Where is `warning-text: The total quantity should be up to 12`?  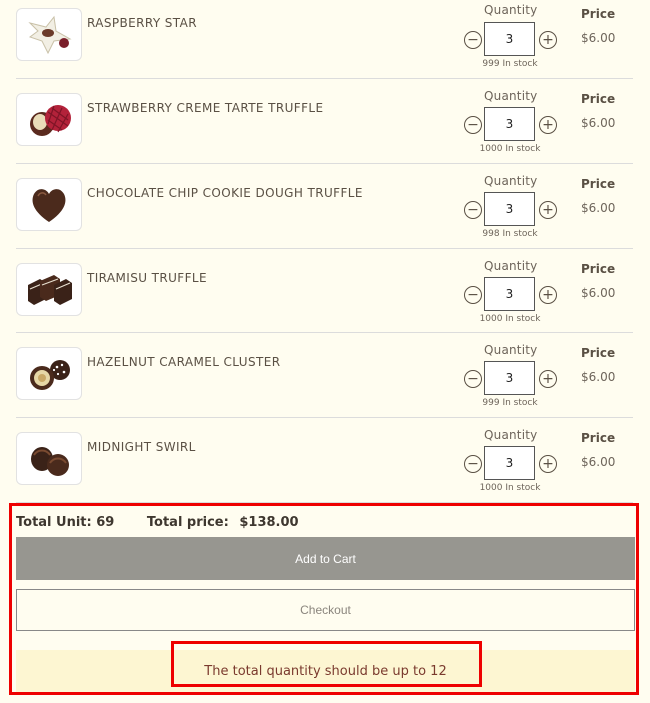 warning-text: The total quantity should be up to 12 is located at coordinates (325, 671).